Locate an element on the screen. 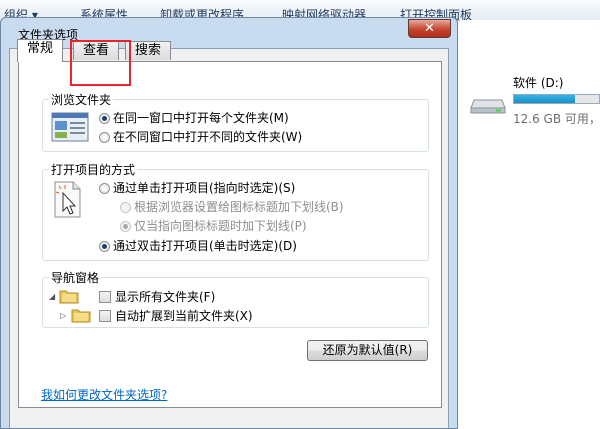 The width and height of the screenshot is (600, 429). radio-same-window is located at coordinates (104, 118).